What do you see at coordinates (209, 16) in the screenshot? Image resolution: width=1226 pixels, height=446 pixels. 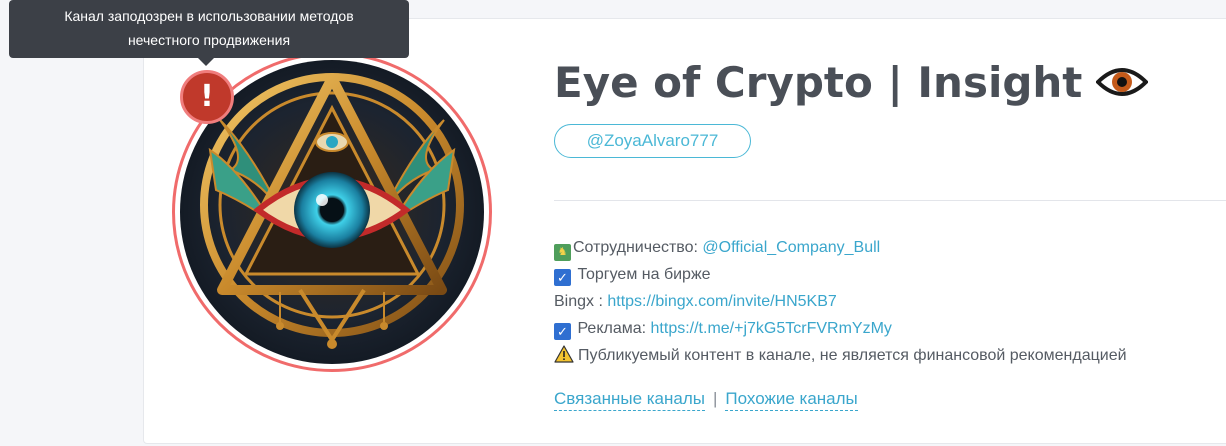 I see `tooltip-line-1: Канал заподозрен в использовании методов` at bounding box center [209, 16].